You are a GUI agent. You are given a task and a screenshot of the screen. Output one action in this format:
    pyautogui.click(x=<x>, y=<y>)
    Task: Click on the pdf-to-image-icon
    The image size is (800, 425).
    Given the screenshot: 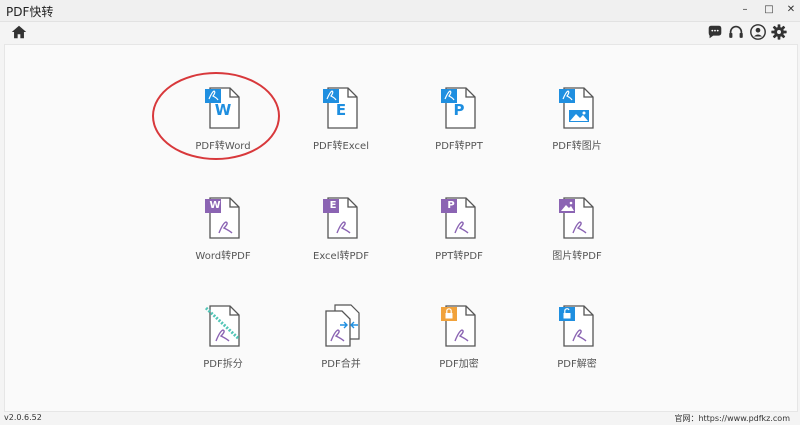 What is the action you would take?
    pyautogui.click(x=576, y=108)
    